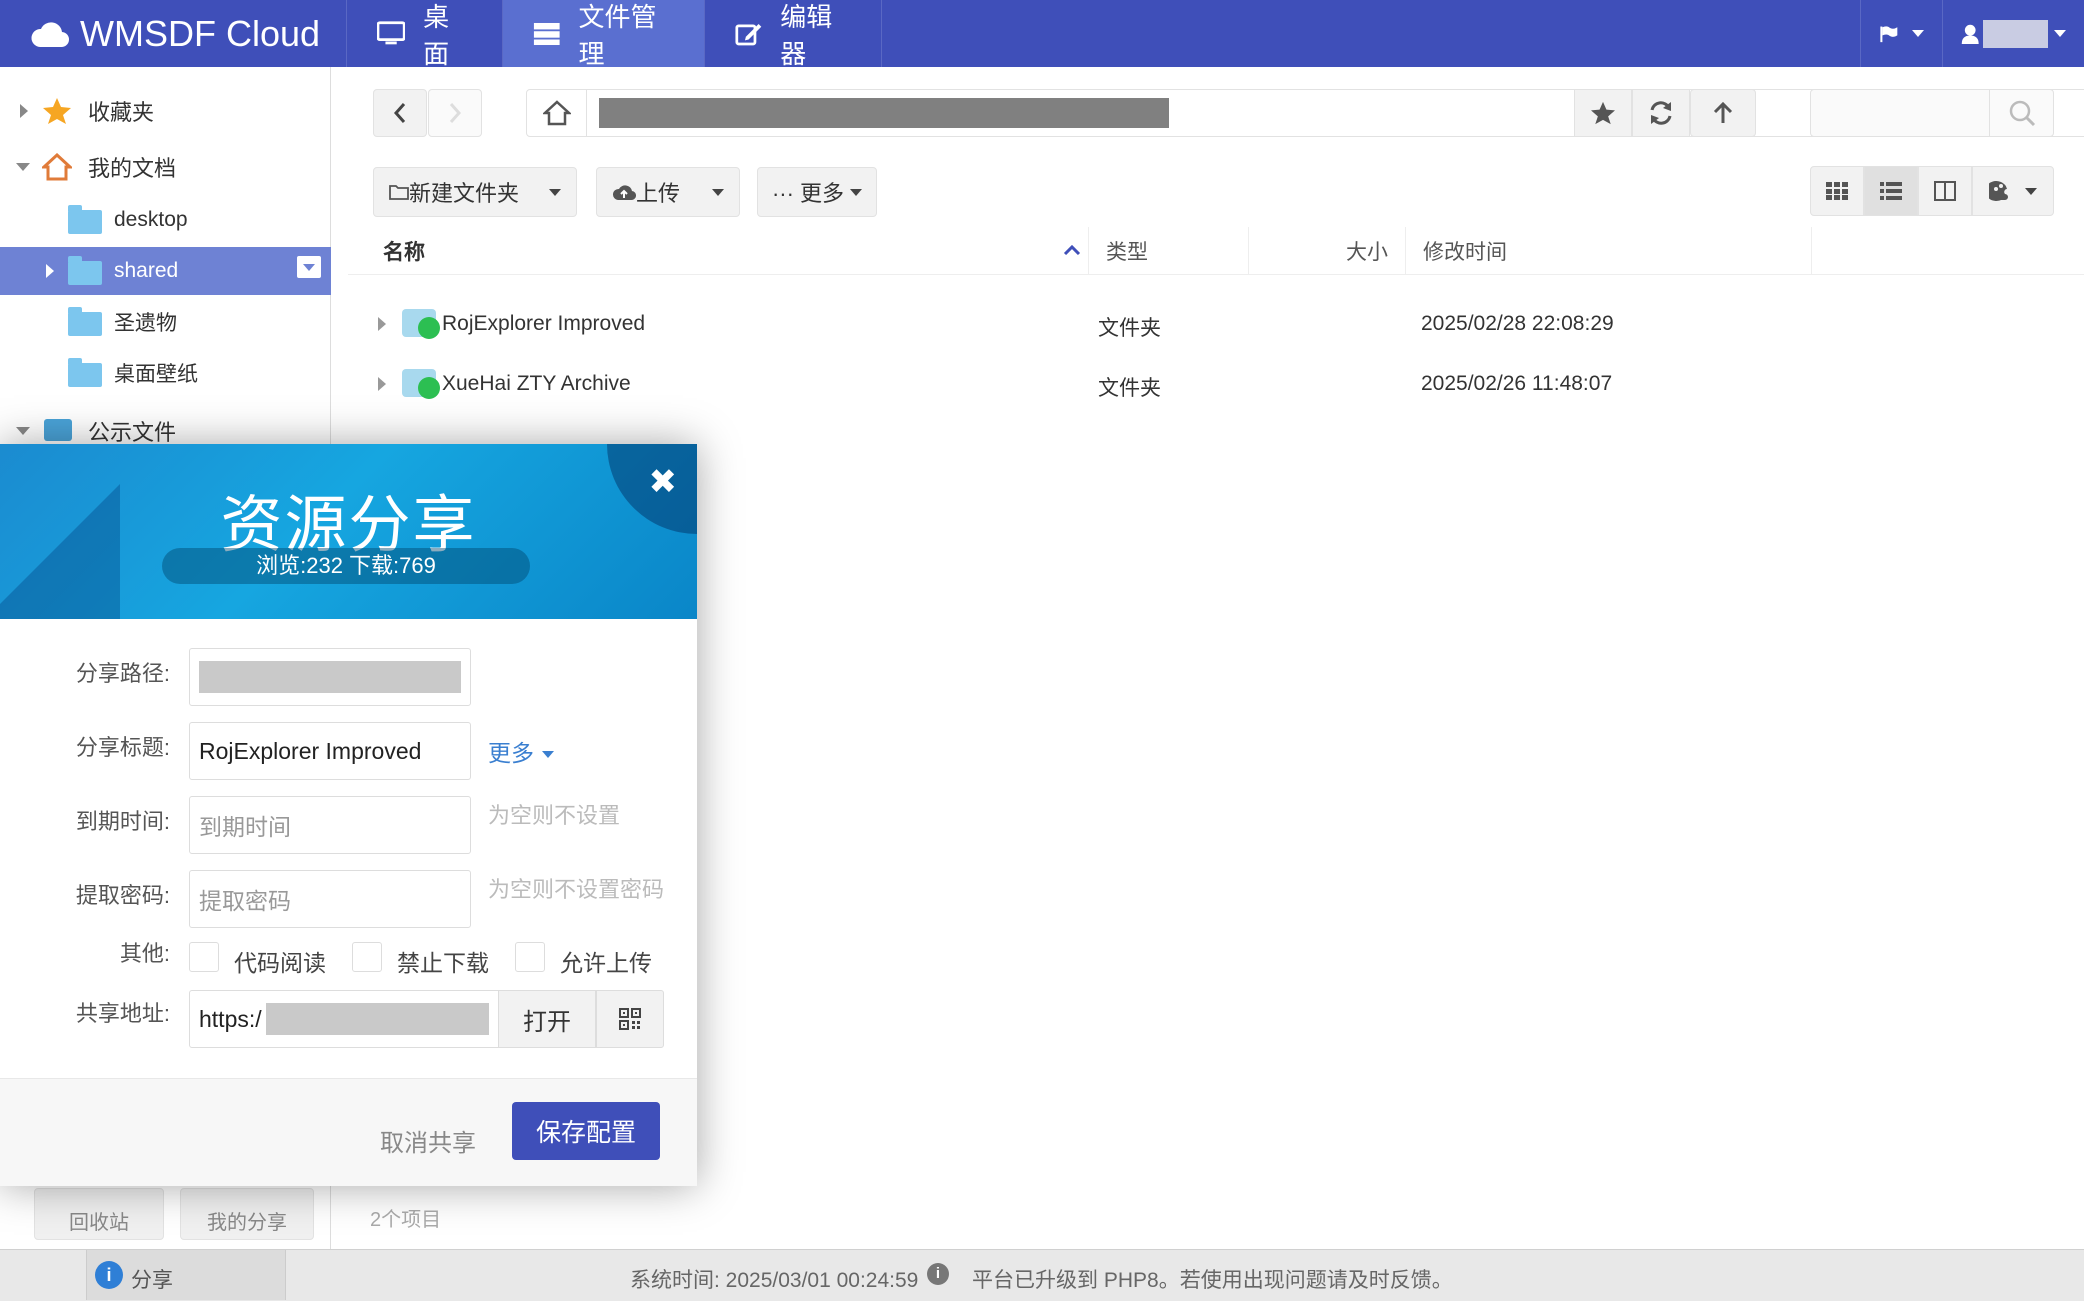 This screenshot has height=1301, width=2084. What do you see at coordinates (606, 963) in the screenshot?
I see `allow-upload-label: 允许上传` at bounding box center [606, 963].